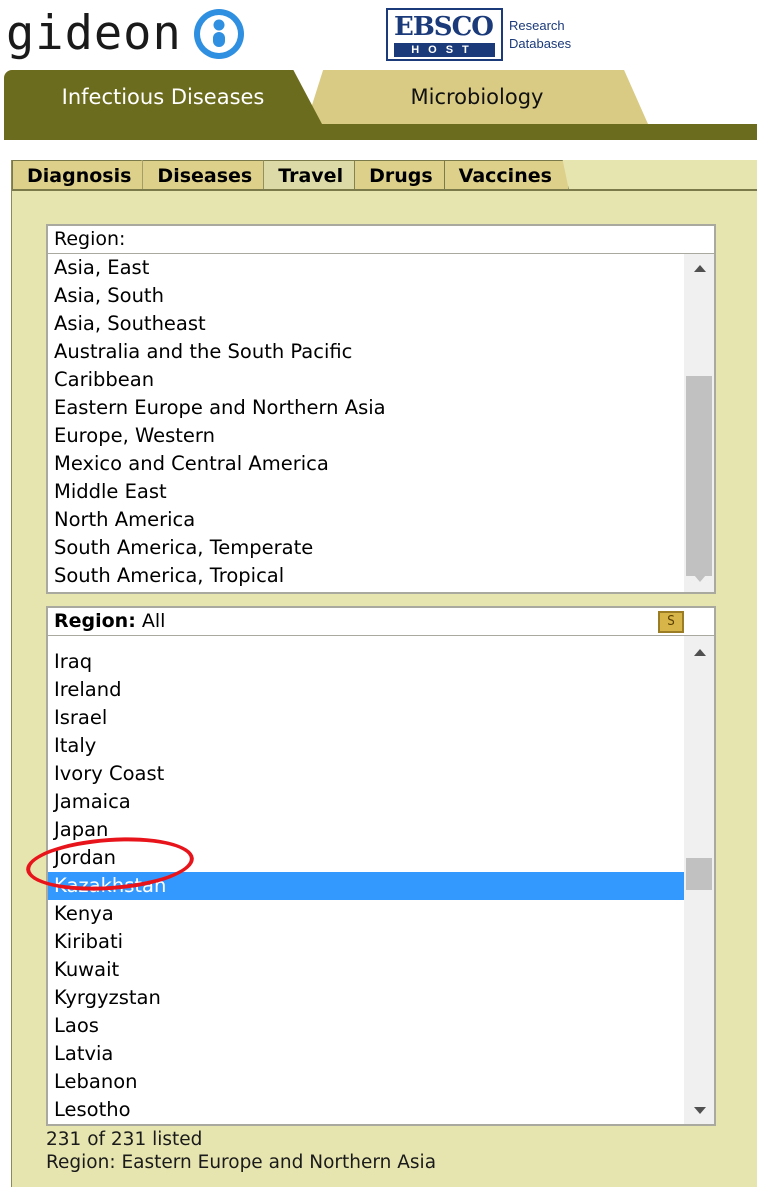  Describe the element at coordinates (241, 1162) in the screenshot. I see `selected-region-text: Region: Eastern Europe and Northern Asia` at that location.